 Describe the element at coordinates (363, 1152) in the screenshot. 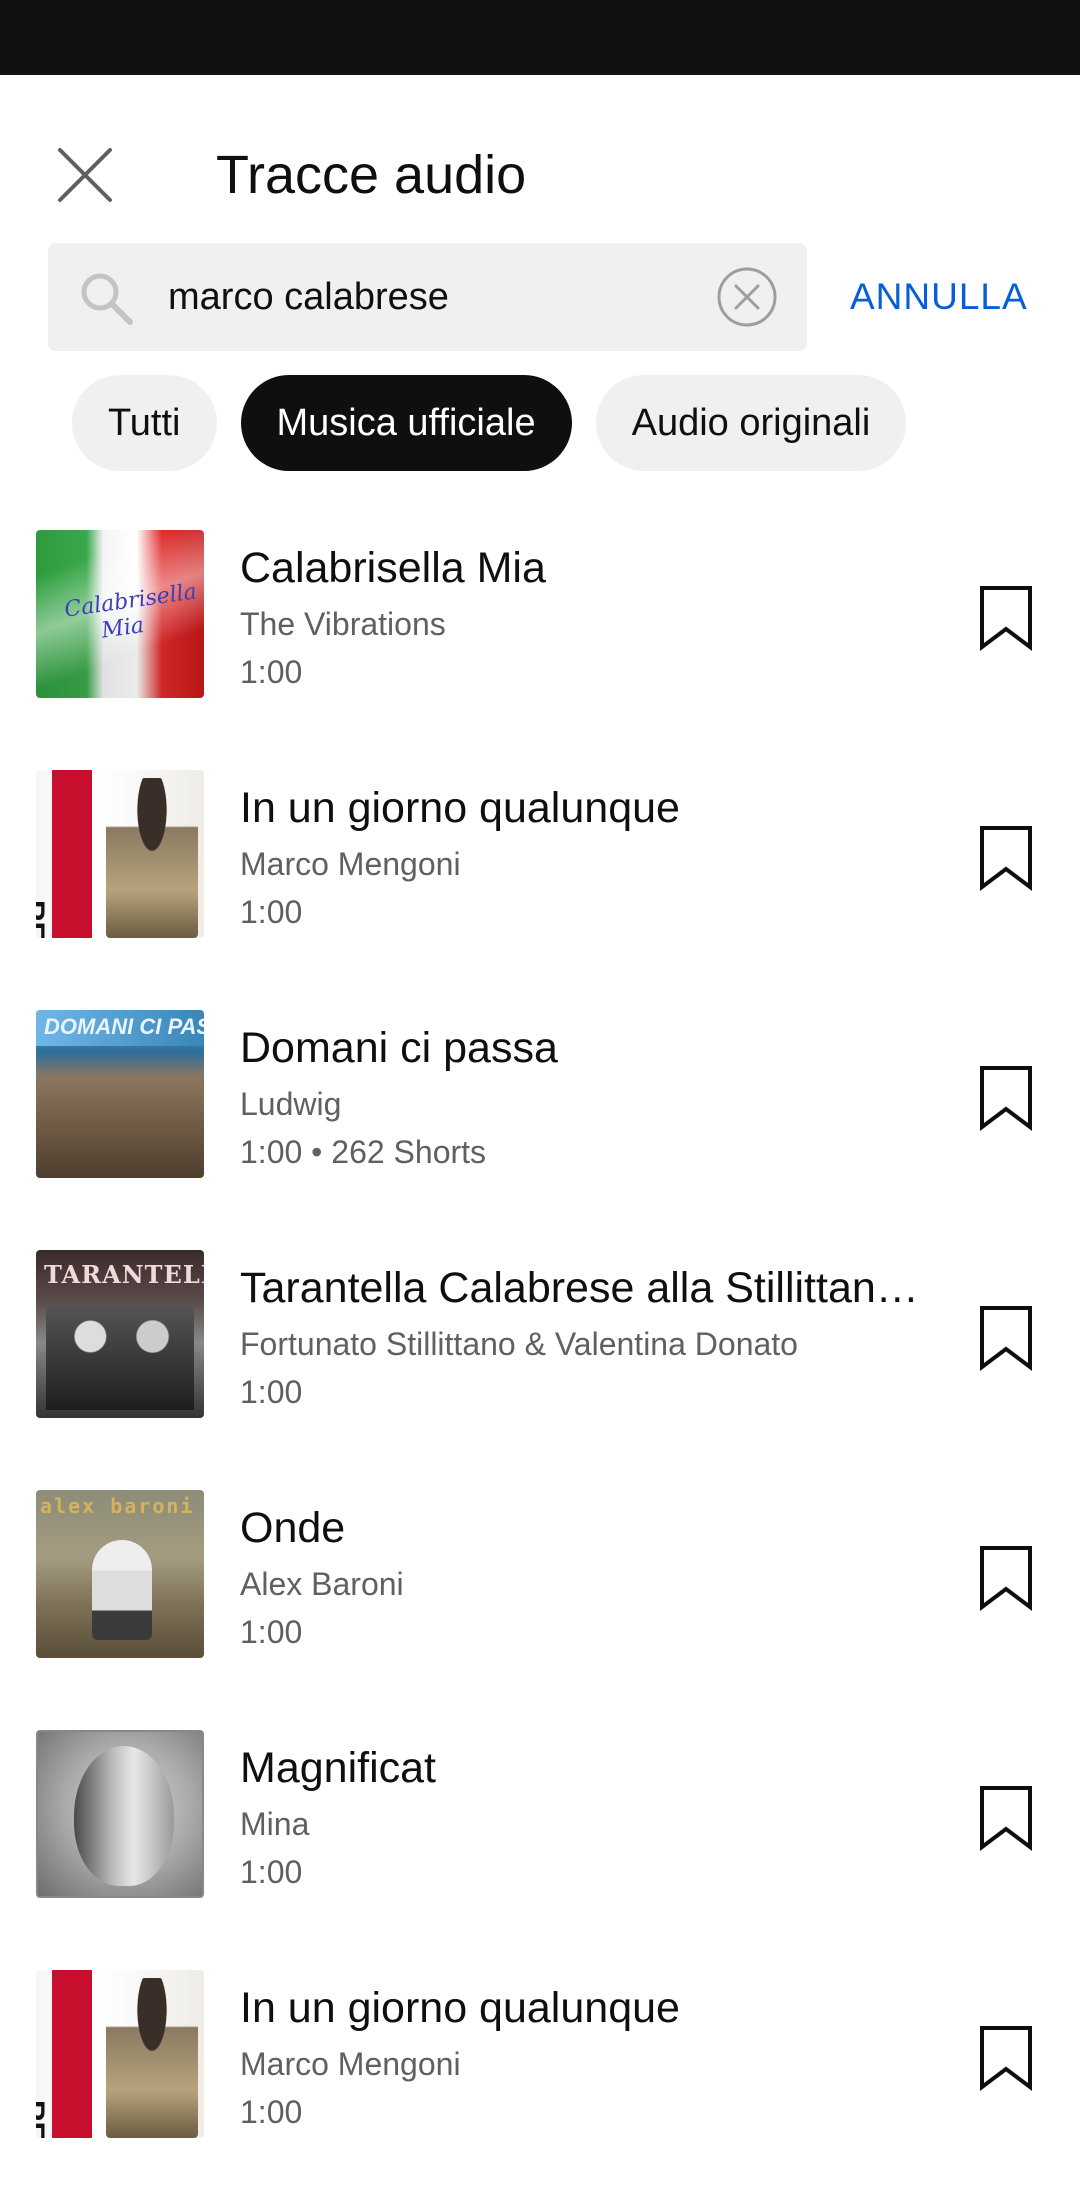

I see `track-meta: 1:00 • 262 Shorts` at that location.